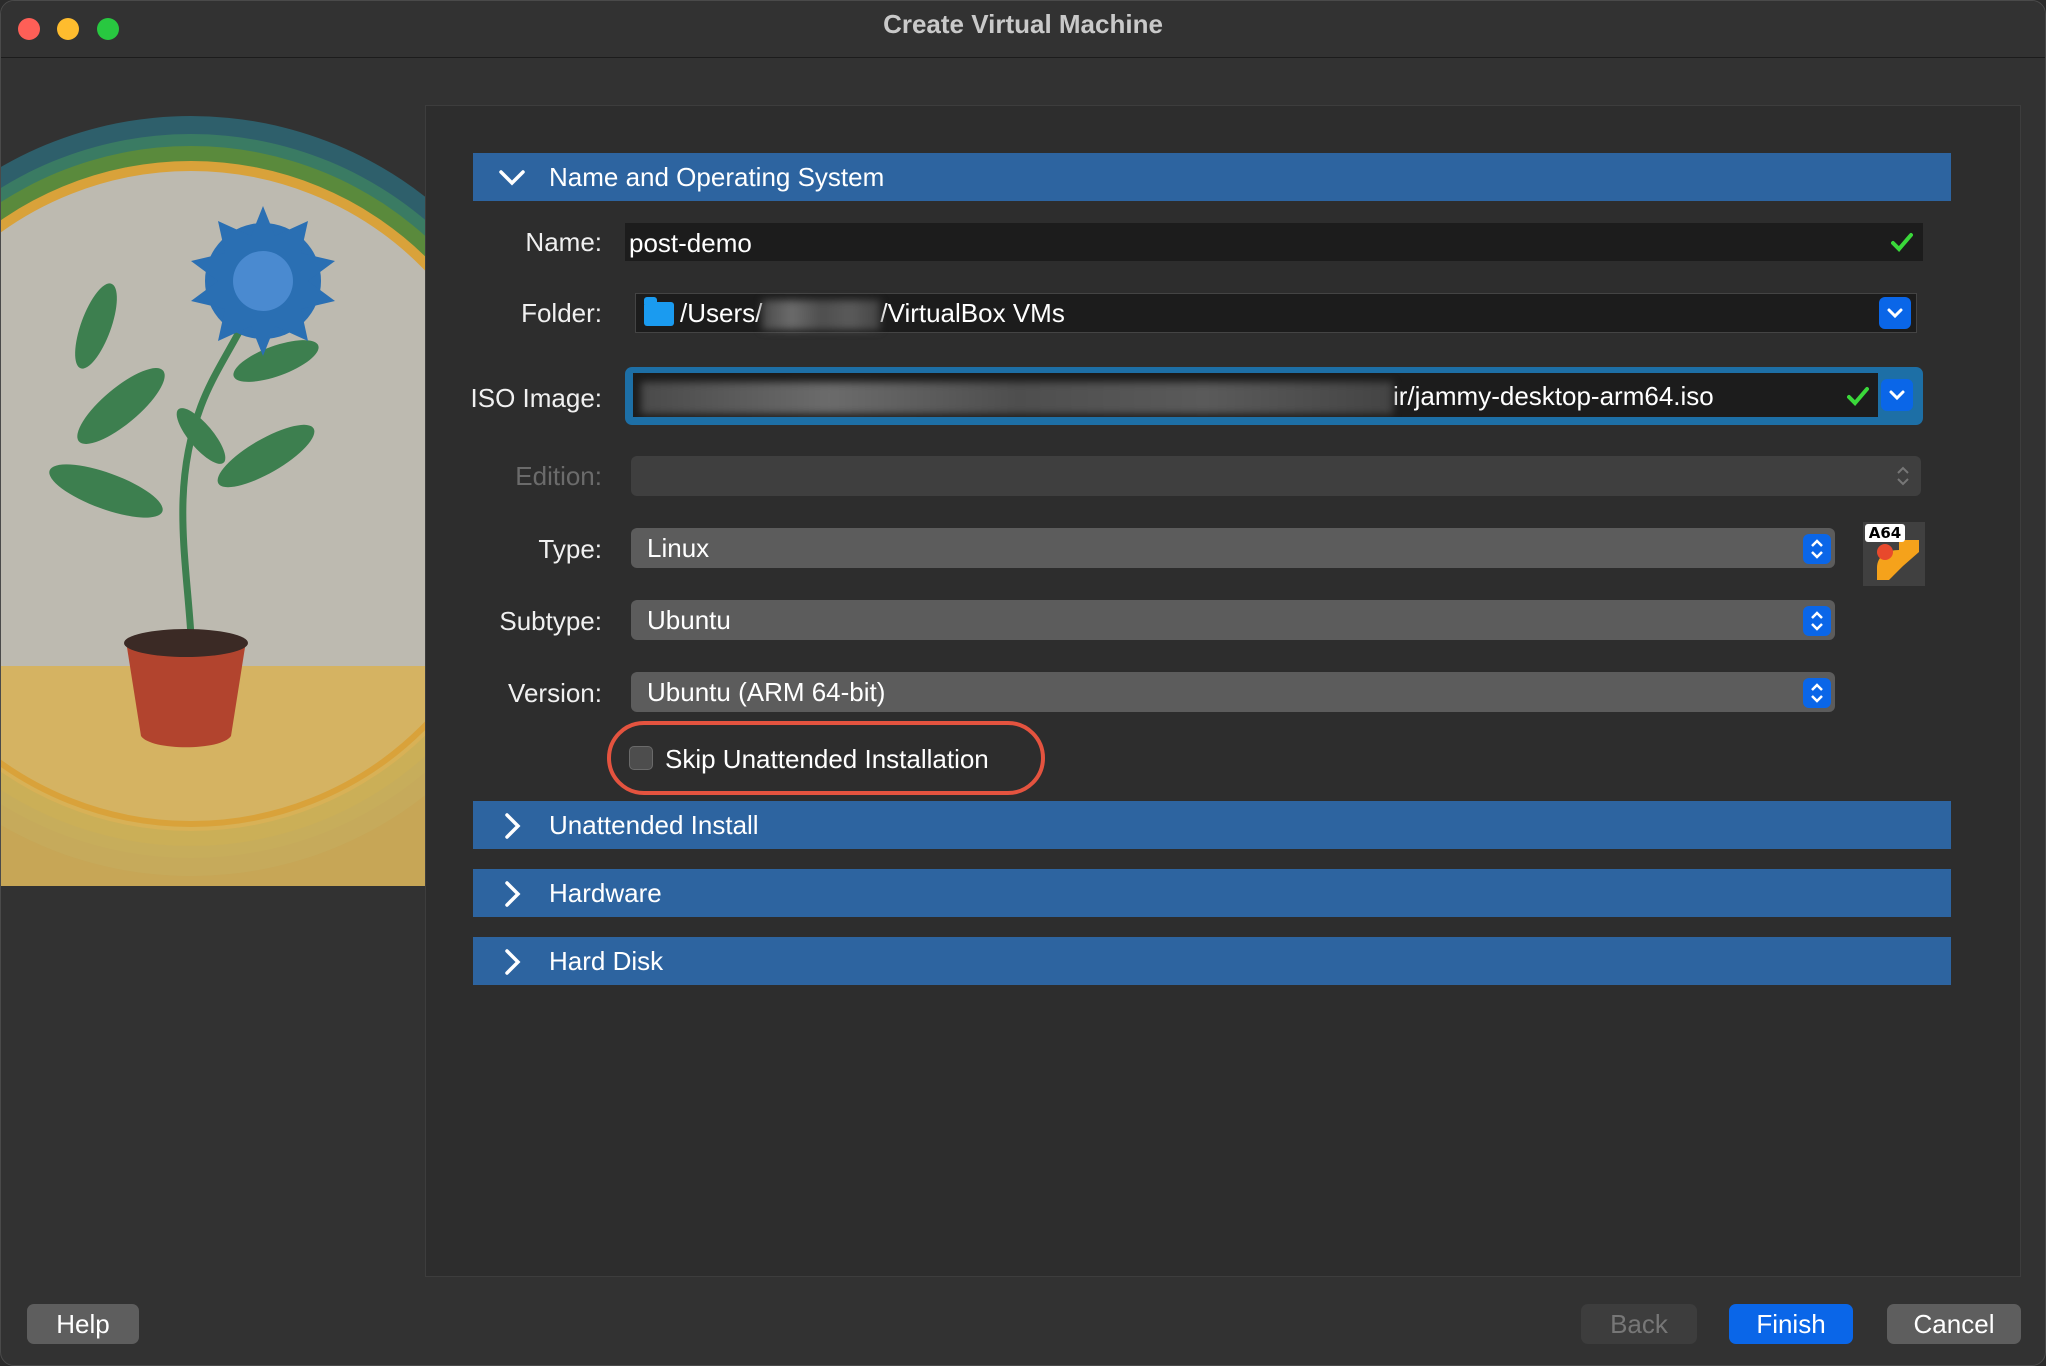 Image resolution: width=2046 pixels, height=1366 pixels. I want to click on version-select: Ubuntu (ARM 64-bit), so click(1233, 692).